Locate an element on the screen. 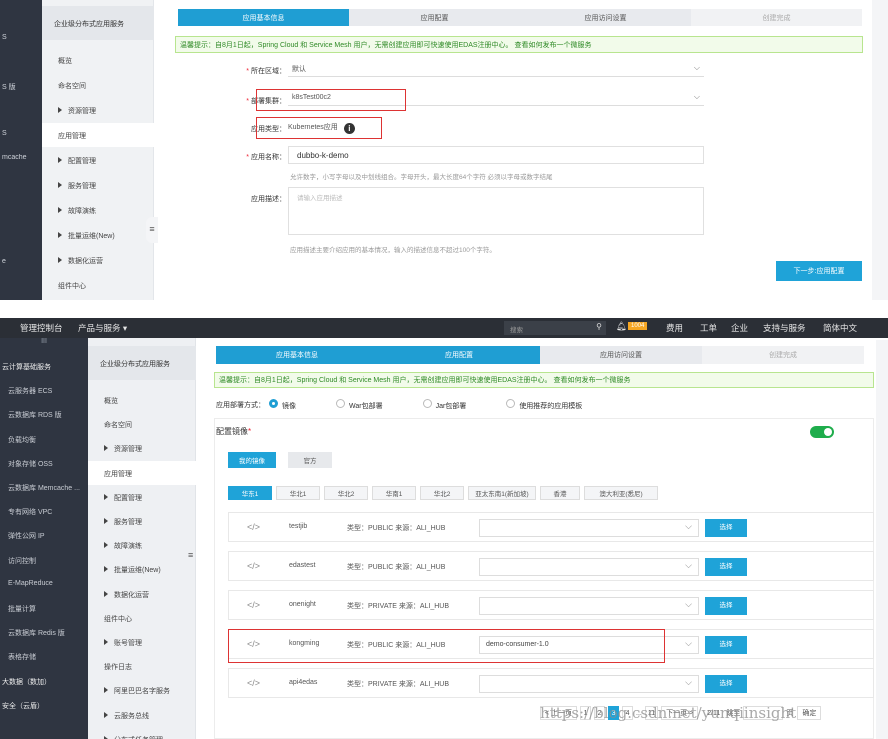 The width and height of the screenshot is (888, 739). submenu-item-label: 资源管理 is located at coordinates (128, 450).